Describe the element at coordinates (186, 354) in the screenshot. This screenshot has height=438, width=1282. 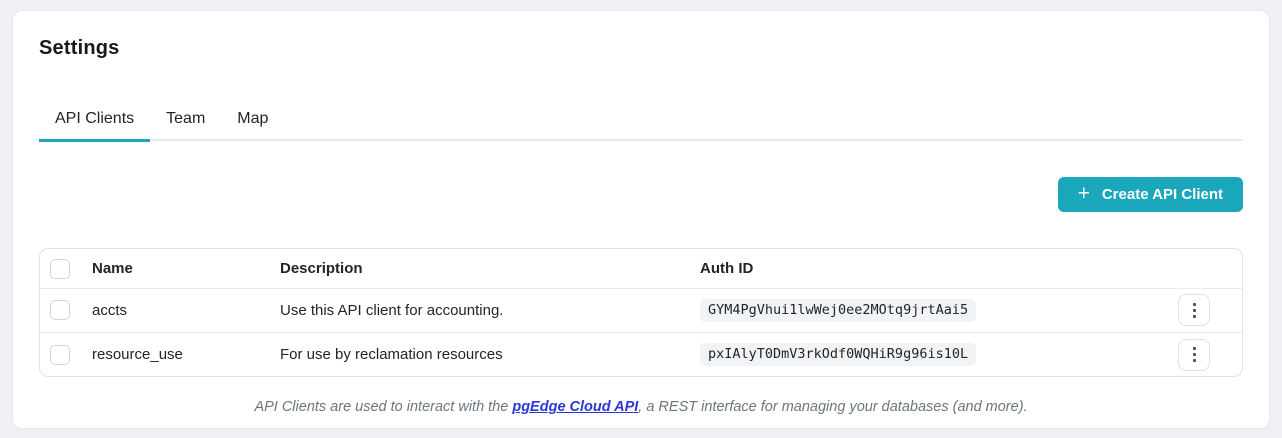
I see `client-name: resource_use` at that location.